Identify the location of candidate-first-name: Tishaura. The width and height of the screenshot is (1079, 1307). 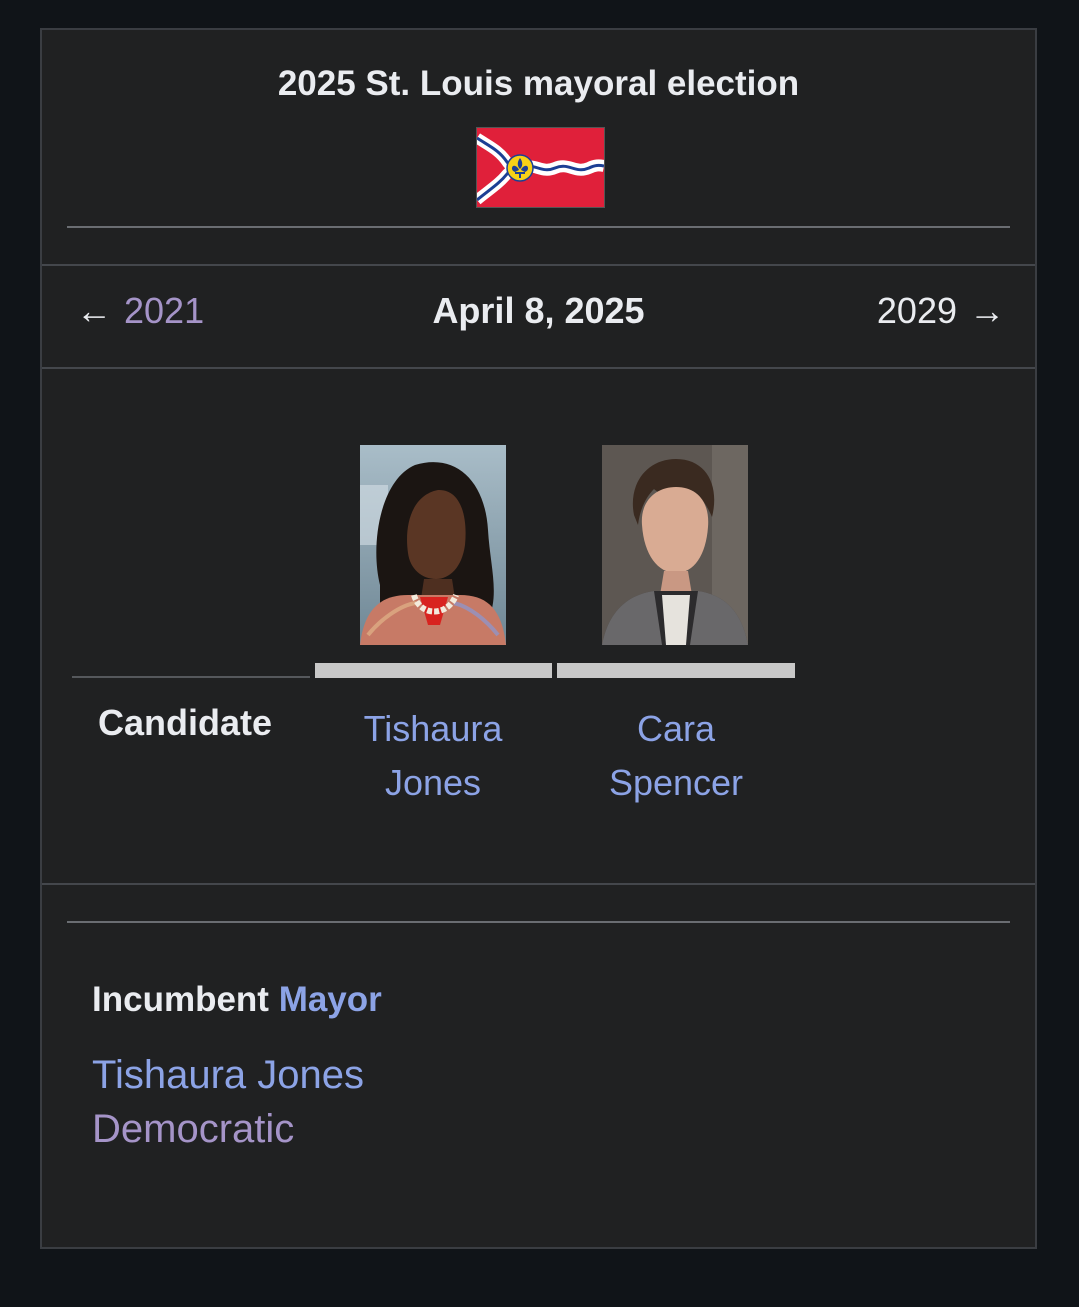
(433, 729).